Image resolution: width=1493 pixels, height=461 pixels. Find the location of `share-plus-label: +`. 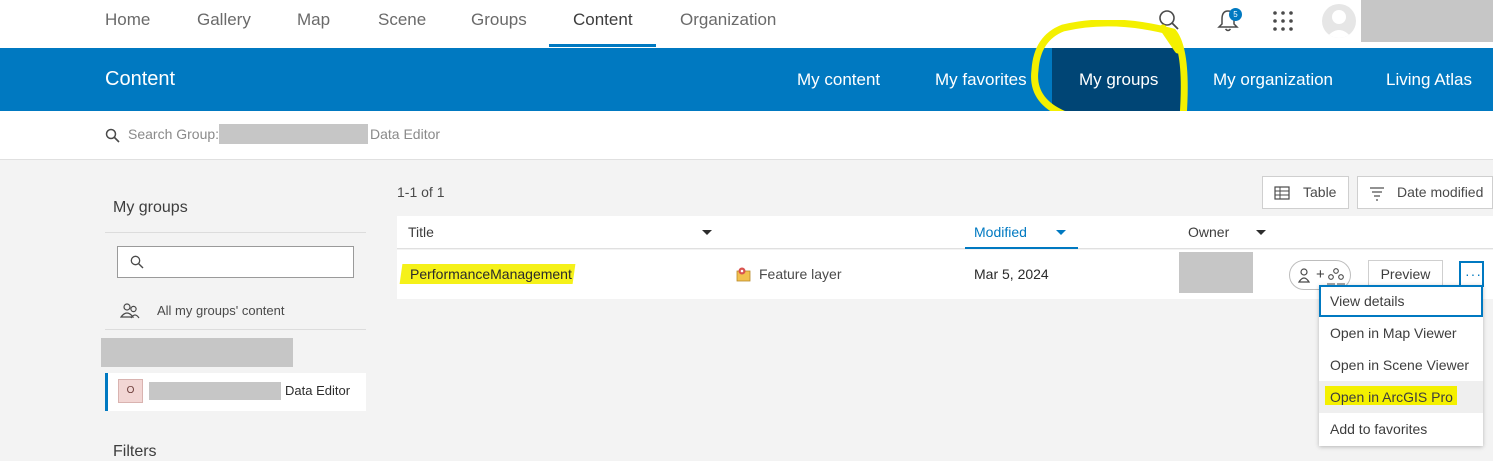

share-plus-label: + is located at coordinates (1320, 274).